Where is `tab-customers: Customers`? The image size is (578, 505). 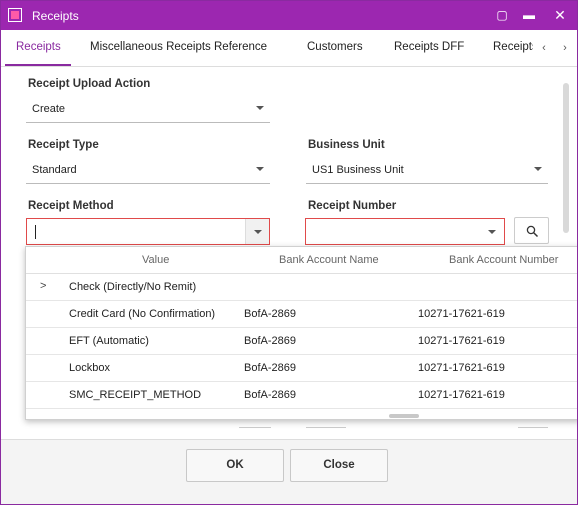
tab-customers: Customers is located at coordinates (335, 48).